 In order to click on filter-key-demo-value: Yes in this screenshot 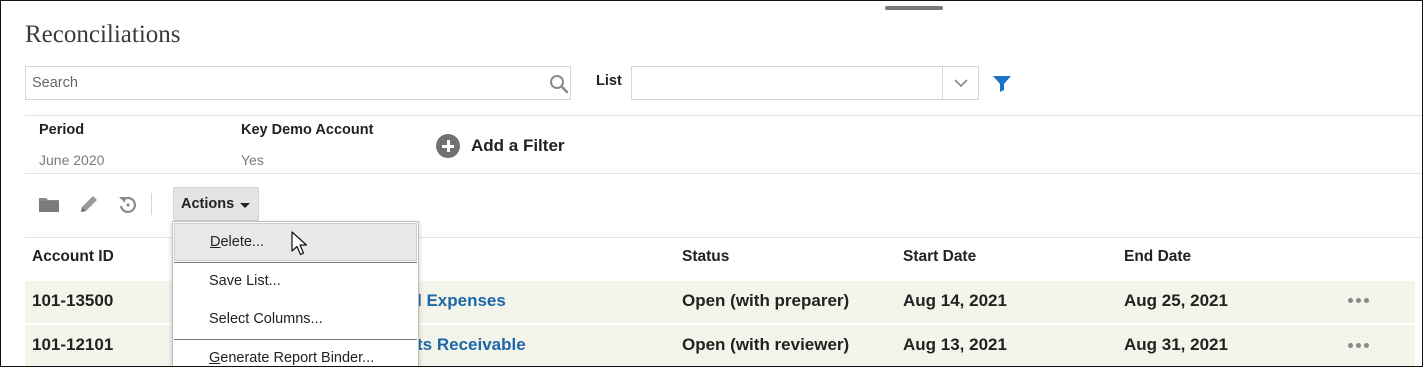, I will do `click(252, 160)`.